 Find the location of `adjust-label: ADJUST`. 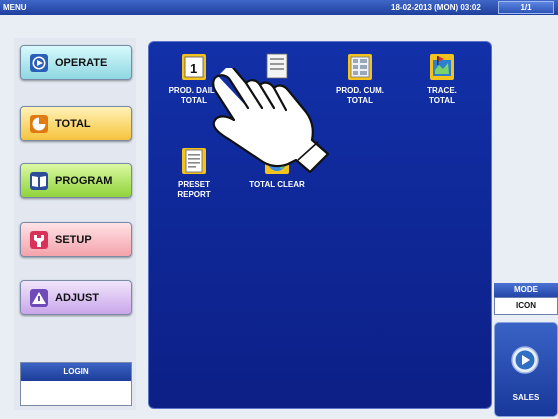

adjust-label: ADJUST is located at coordinates (77, 297).